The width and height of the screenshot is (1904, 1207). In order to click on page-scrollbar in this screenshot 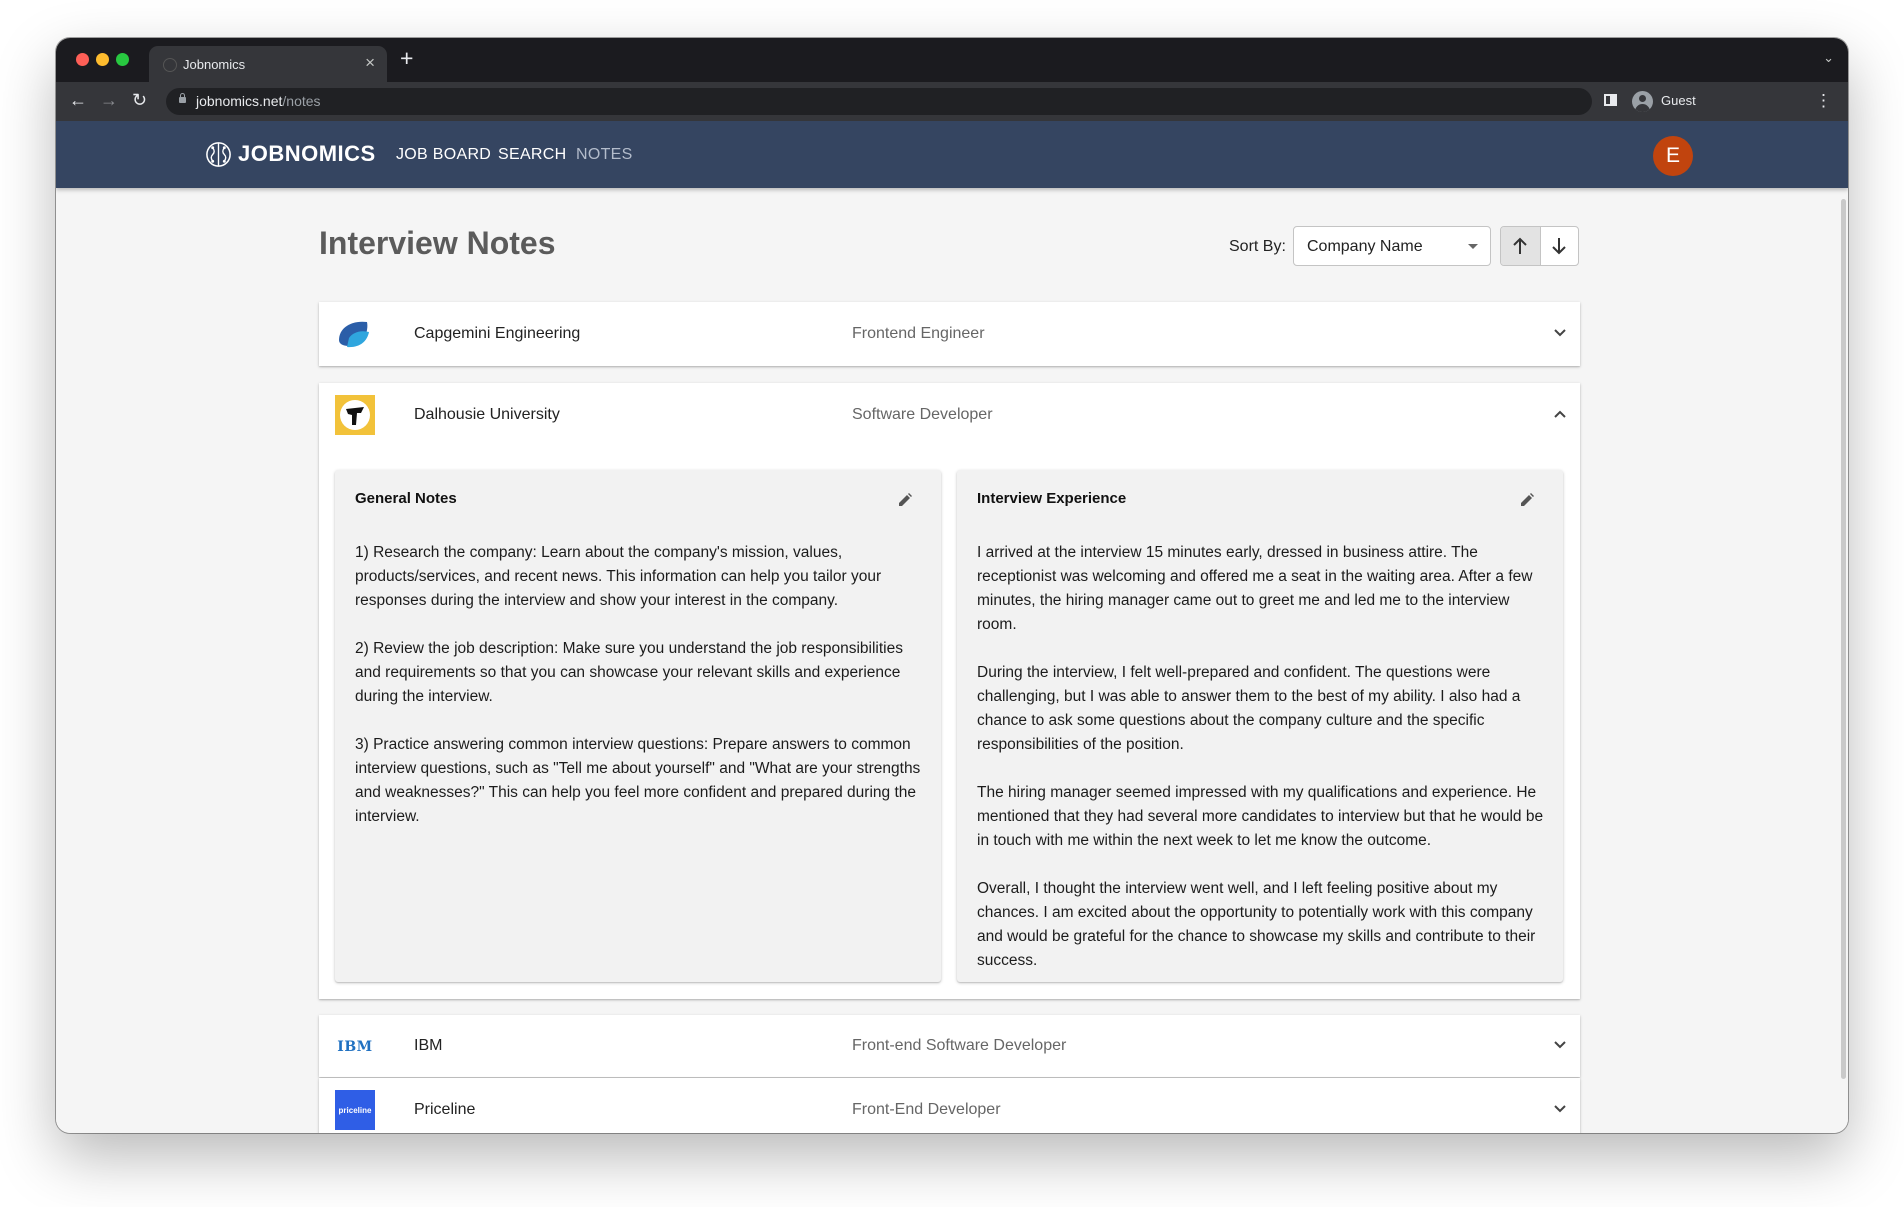, I will do `click(1843, 639)`.